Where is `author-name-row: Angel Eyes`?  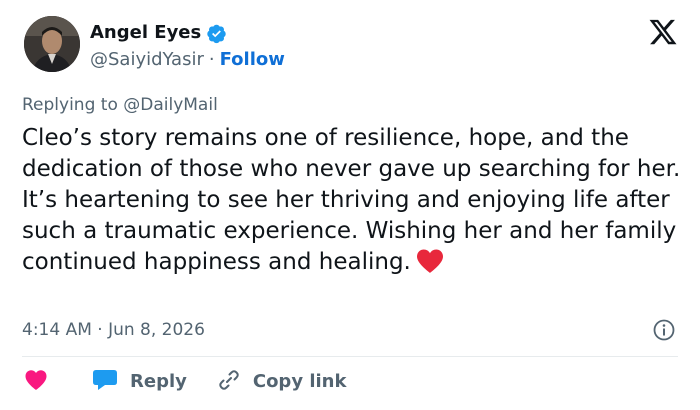
author-name-row: Angel Eyes is located at coordinates (158, 33).